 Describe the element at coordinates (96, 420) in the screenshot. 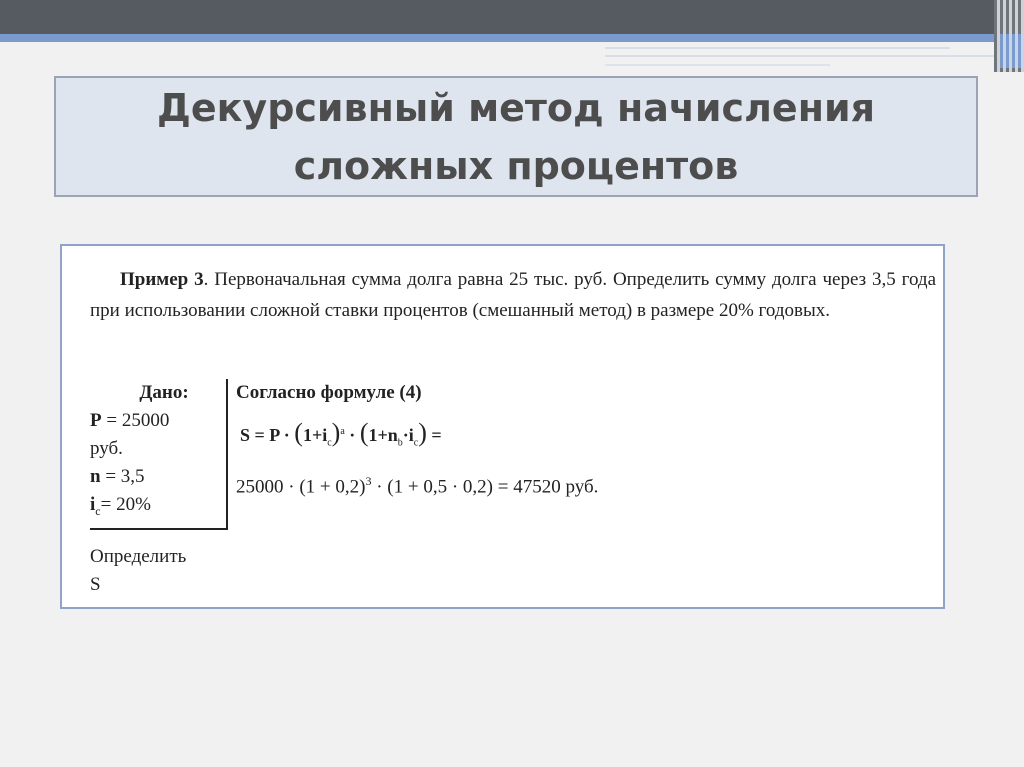

I see `given-p-symbol: P` at that location.